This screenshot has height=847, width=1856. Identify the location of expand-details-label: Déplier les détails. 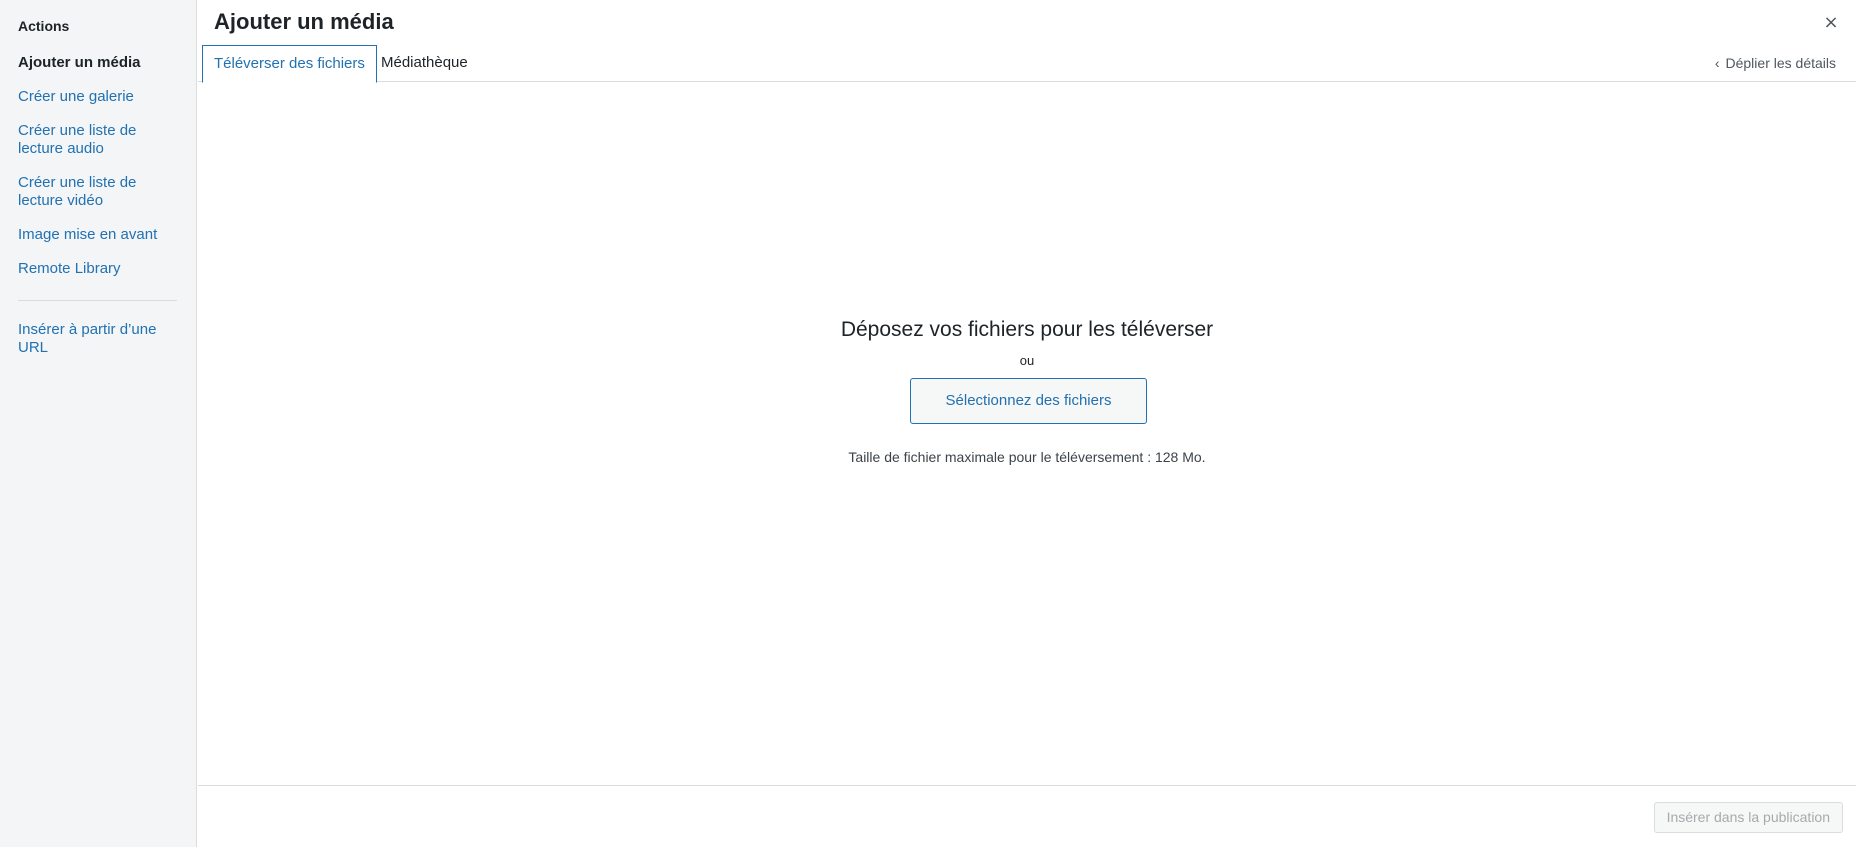
(1781, 63).